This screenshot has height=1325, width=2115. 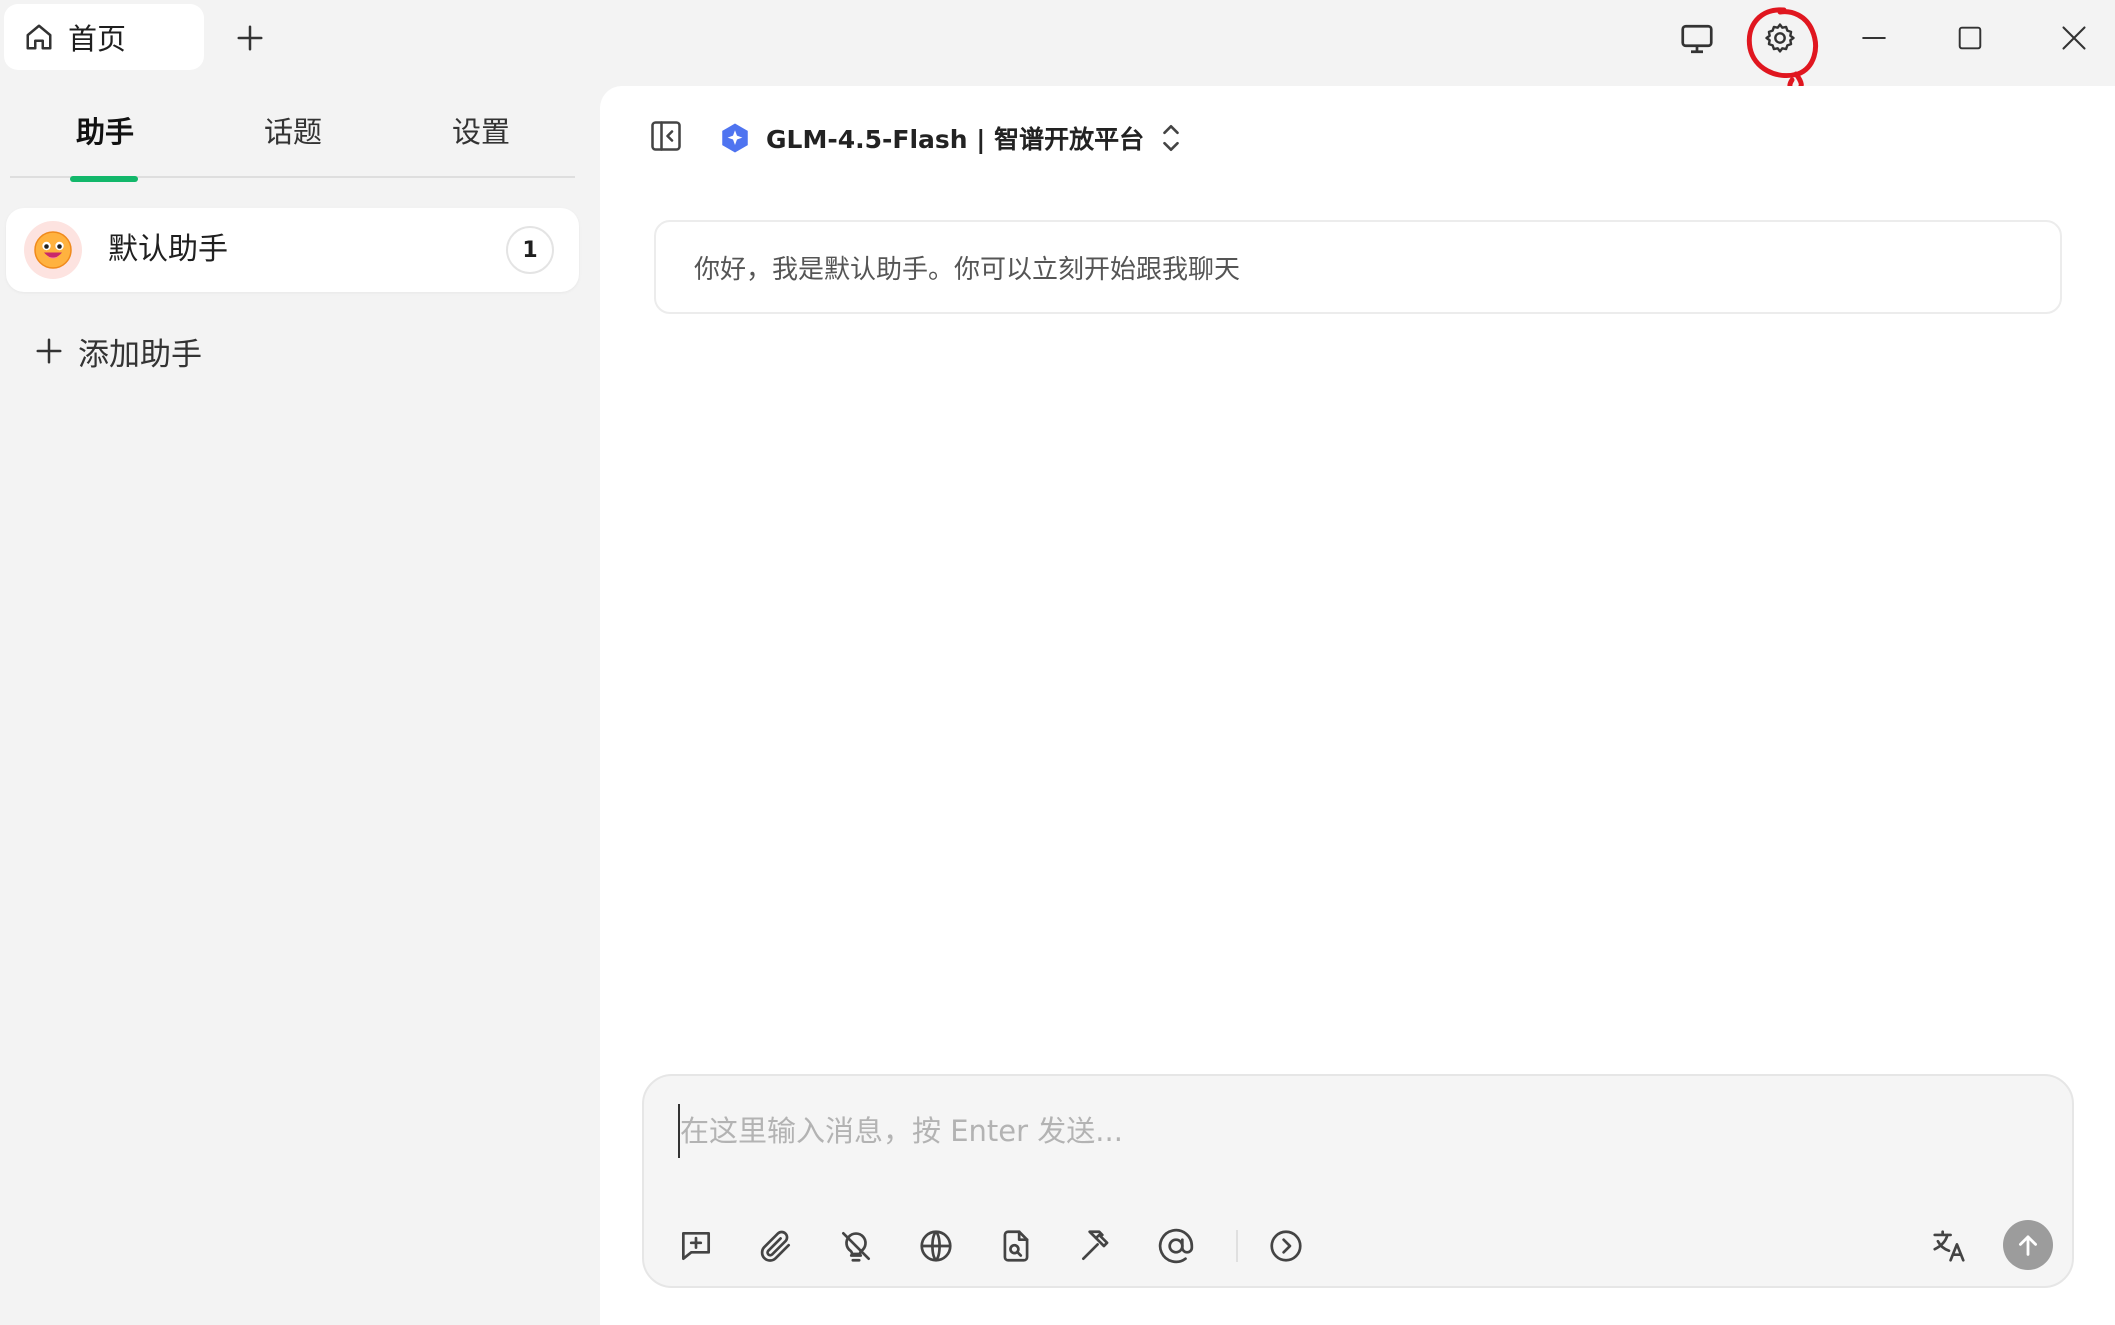 I want to click on tab-assistants: 助手, so click(x=105, y=132).